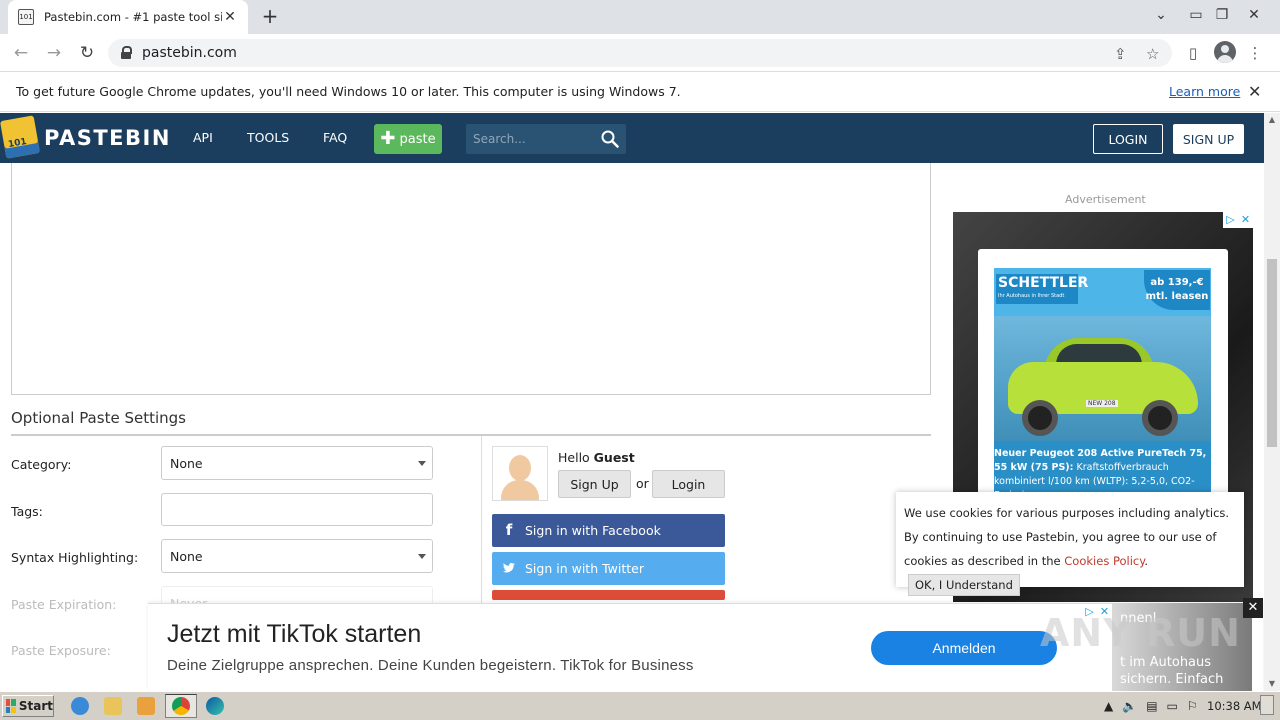 This screenshot has height=720, width=1280. Describe the element at coordinates (133, 17) in the screenshot. I see `tab-title: Pastebin.com - #1 paste tool since 2002!` at that location.